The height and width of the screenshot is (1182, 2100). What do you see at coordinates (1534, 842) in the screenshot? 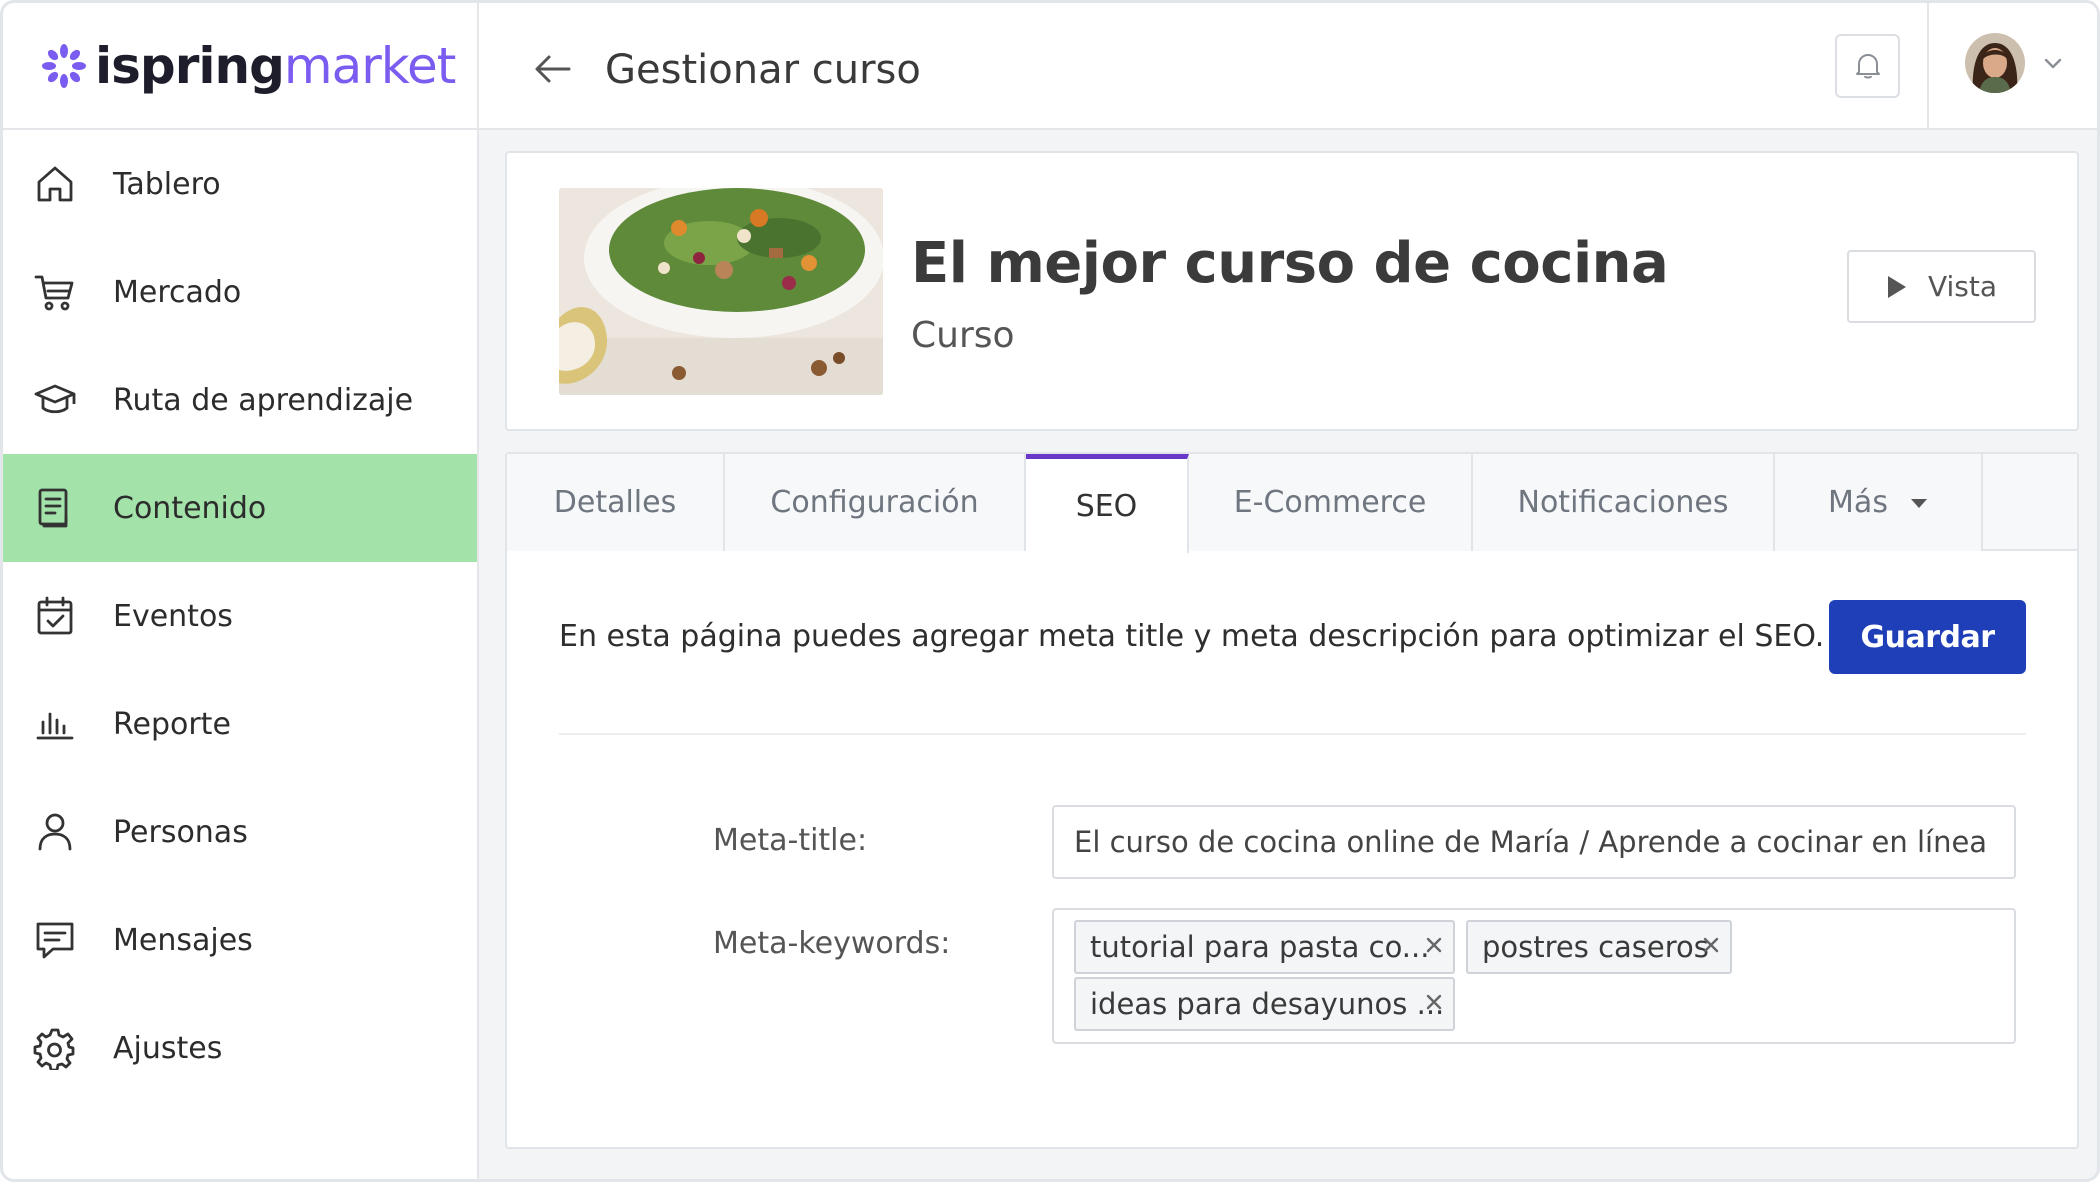
I see `meta-title-input` at bounding box center [1534, 842].